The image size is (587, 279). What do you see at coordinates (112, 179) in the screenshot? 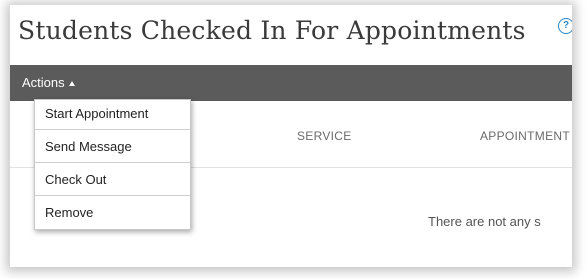
I see `menu-item-check-out: Check Out` at bounding box center [112, 179].